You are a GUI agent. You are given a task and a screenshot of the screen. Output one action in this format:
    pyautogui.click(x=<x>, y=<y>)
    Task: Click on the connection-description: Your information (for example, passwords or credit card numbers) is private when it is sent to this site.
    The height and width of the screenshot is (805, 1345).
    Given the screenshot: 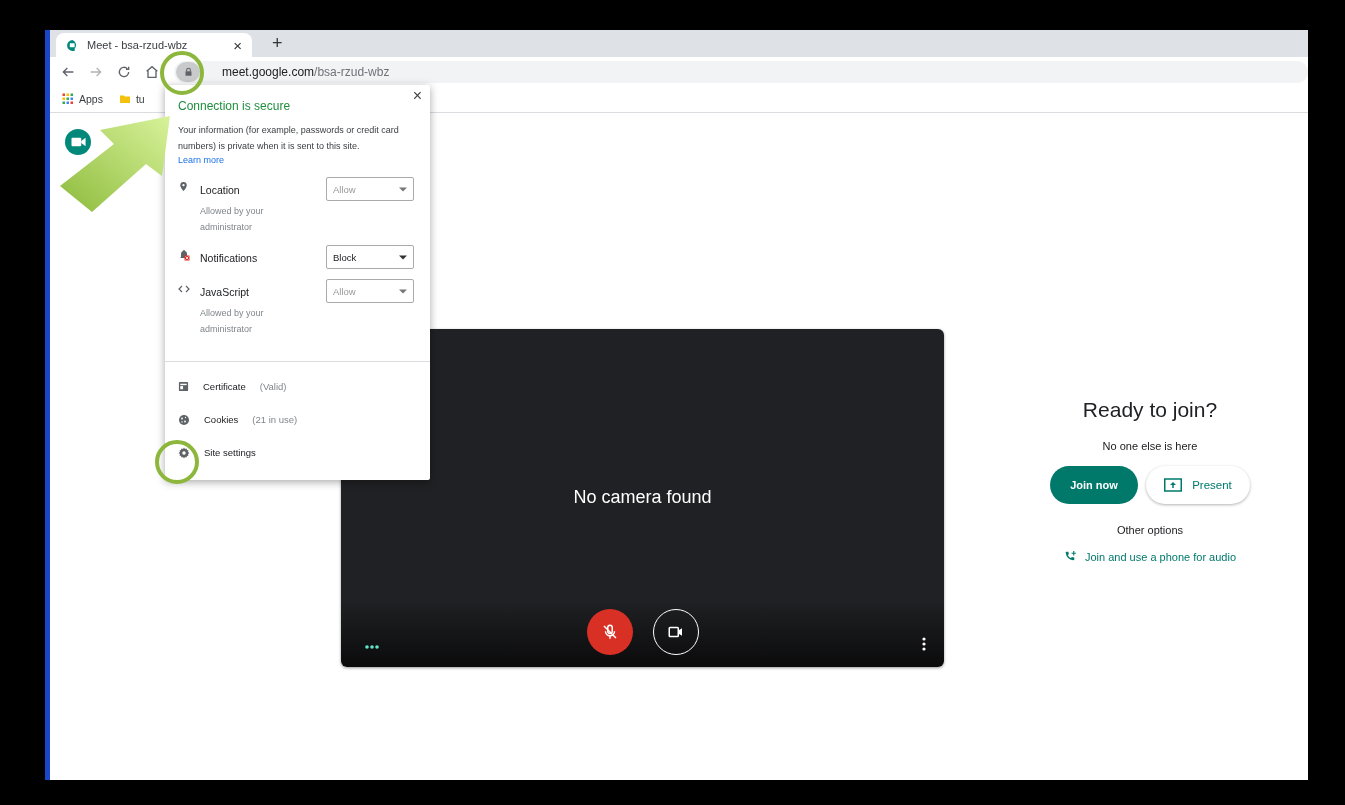 What is the action you would take?
    pyautogui.click(x=289, y=138)
    